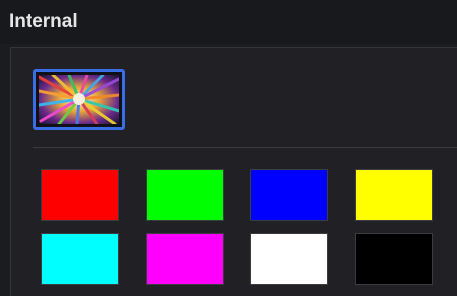 Image resolution: width=457 pixels, height=296 pixels. Describe the element at coordinates (289, 259) in the screenshot. I see `color-swatch-white` at that location.